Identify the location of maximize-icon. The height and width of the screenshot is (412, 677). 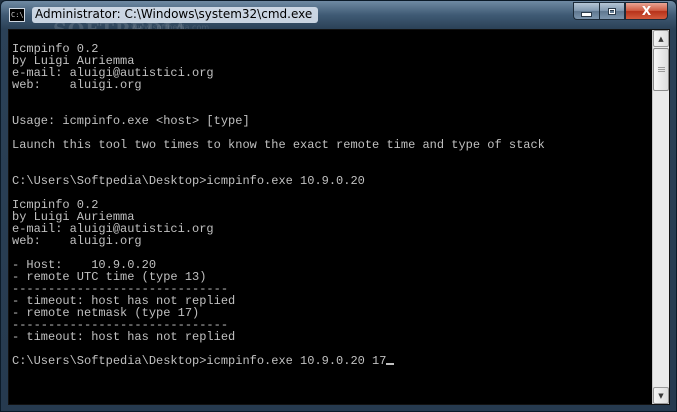
(612, 11).